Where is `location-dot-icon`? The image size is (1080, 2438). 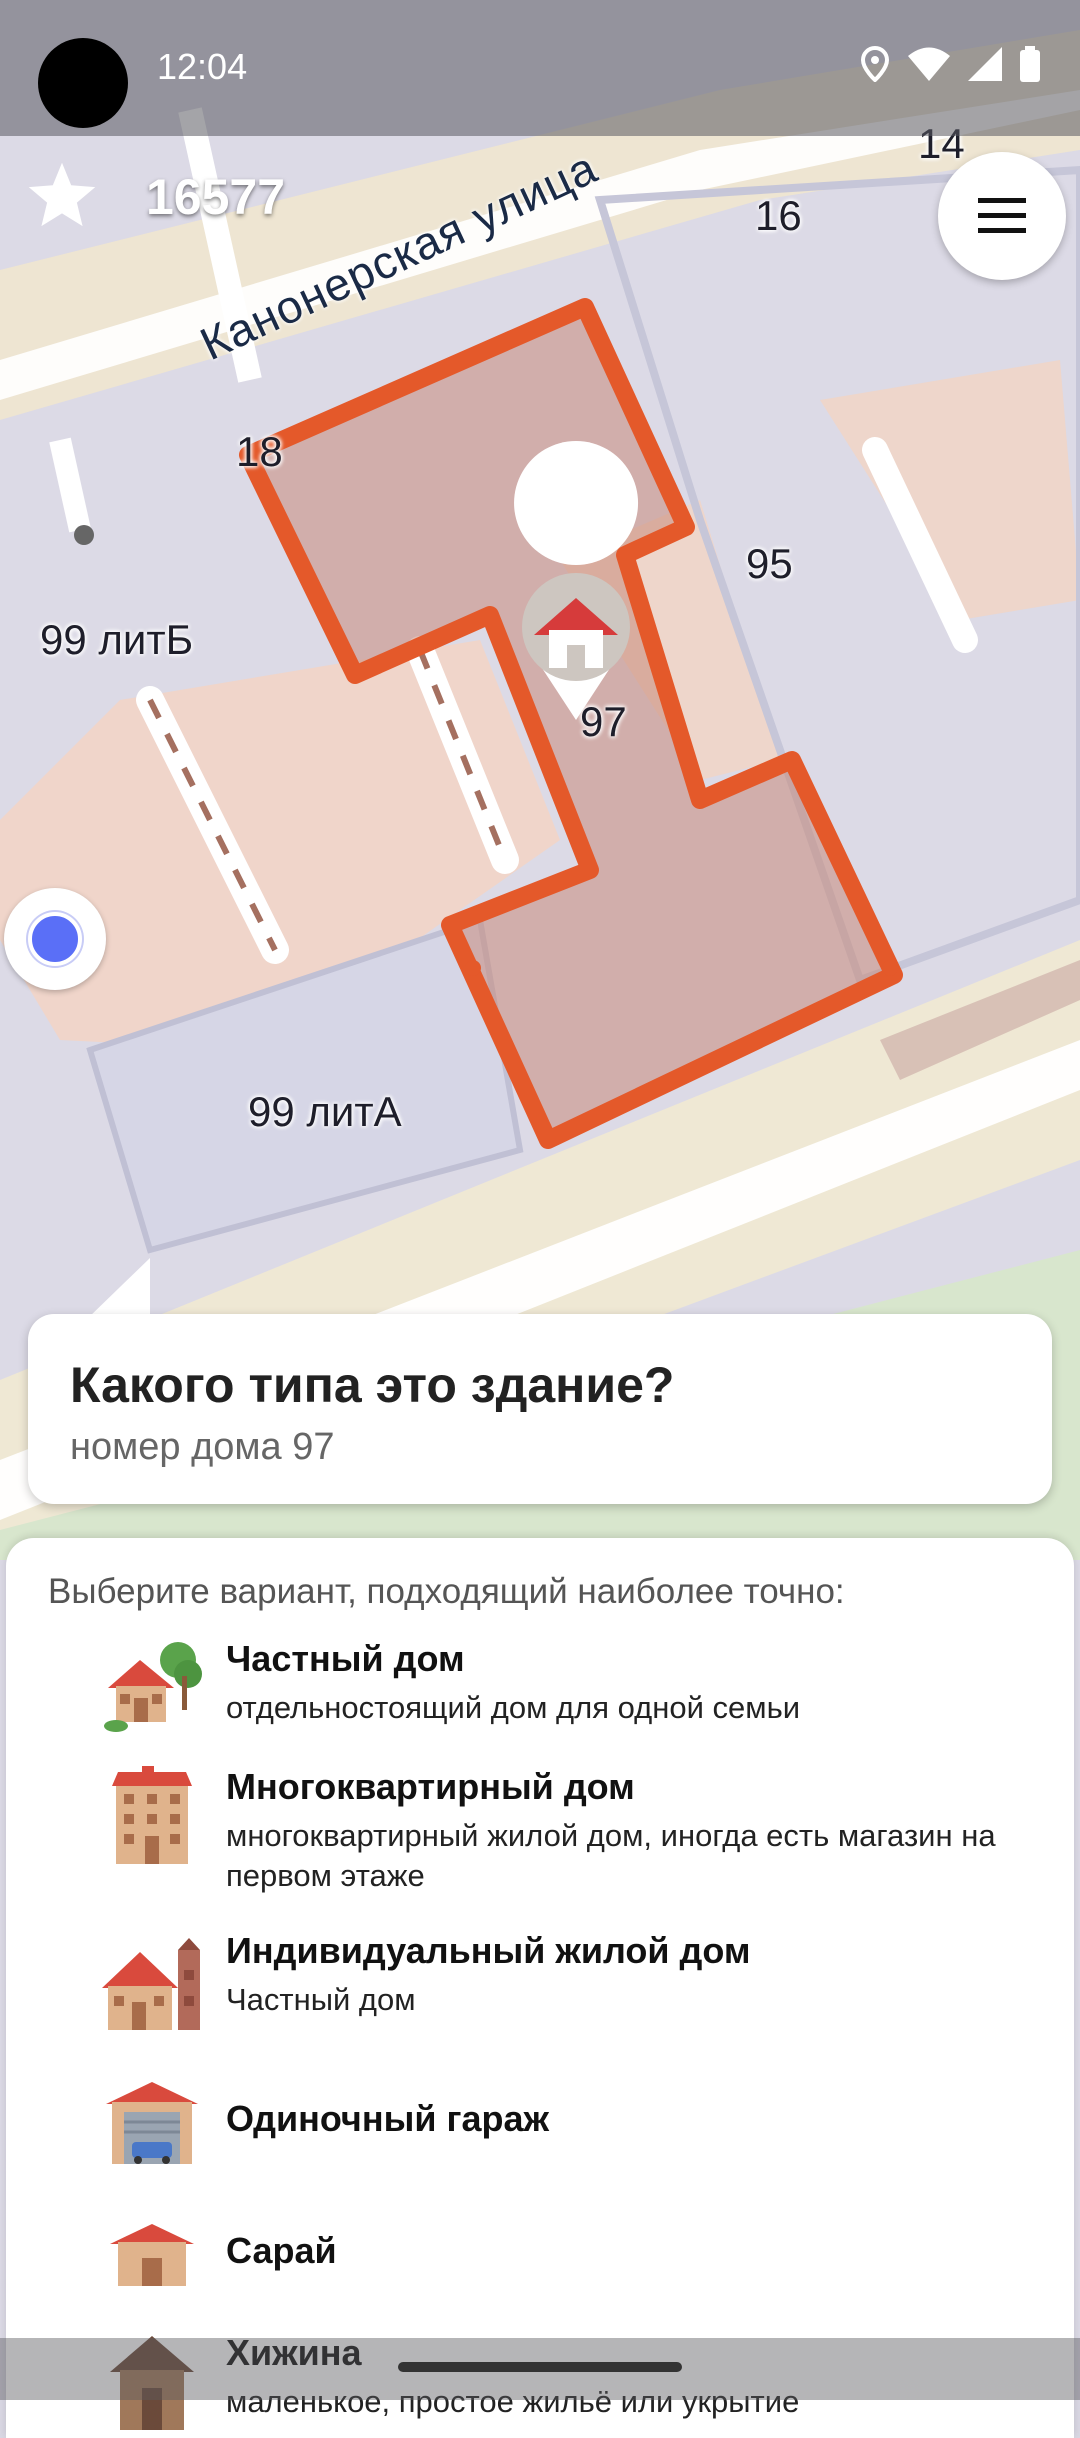 location-dot-icon is located at coordinates (55, 939).